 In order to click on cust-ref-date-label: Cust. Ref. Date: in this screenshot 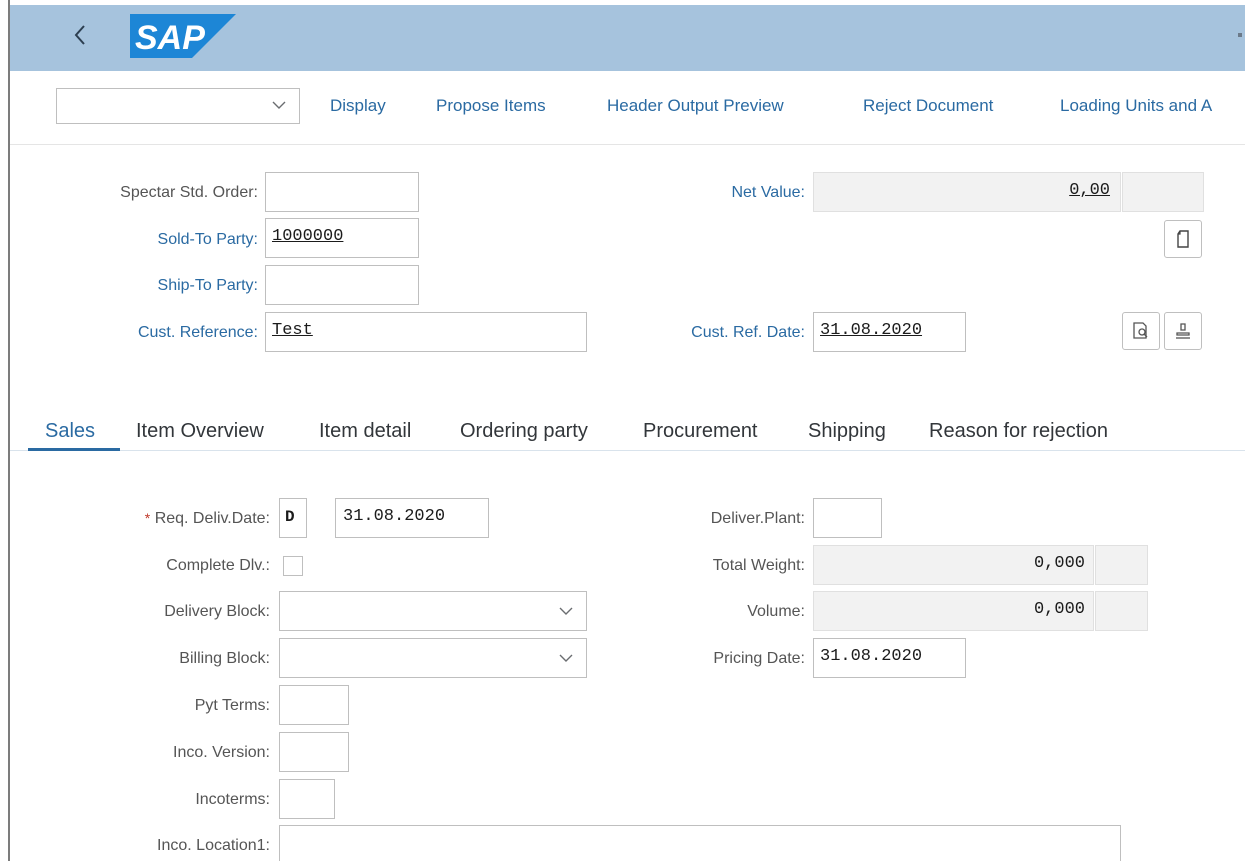, I will do `click(748, 333)`.